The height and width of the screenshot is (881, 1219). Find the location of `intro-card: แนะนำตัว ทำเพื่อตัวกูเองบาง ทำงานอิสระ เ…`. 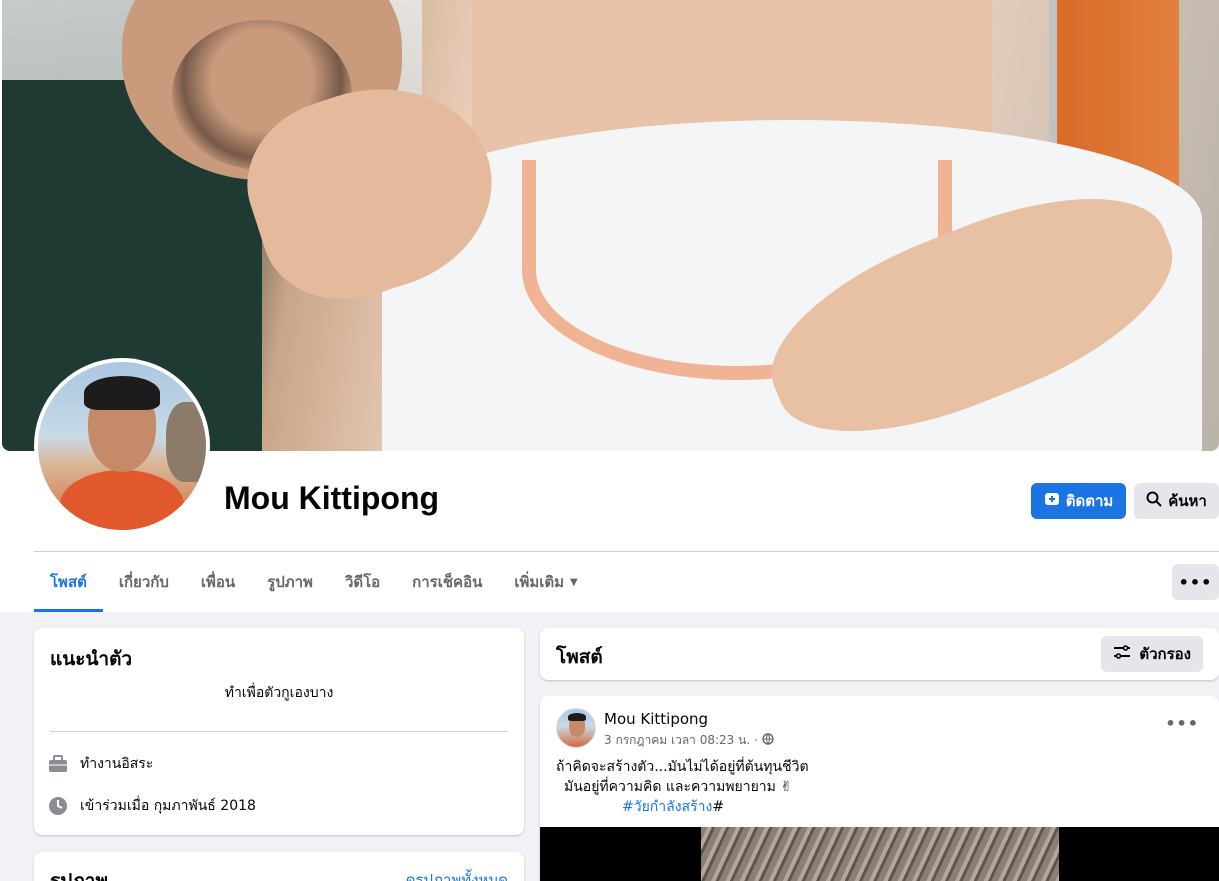

intro-card: แนะนำตัว ทำเพื่อตัวกูเองบาง ทำงานอิสระ เ… is located at coordinates (279, 731).